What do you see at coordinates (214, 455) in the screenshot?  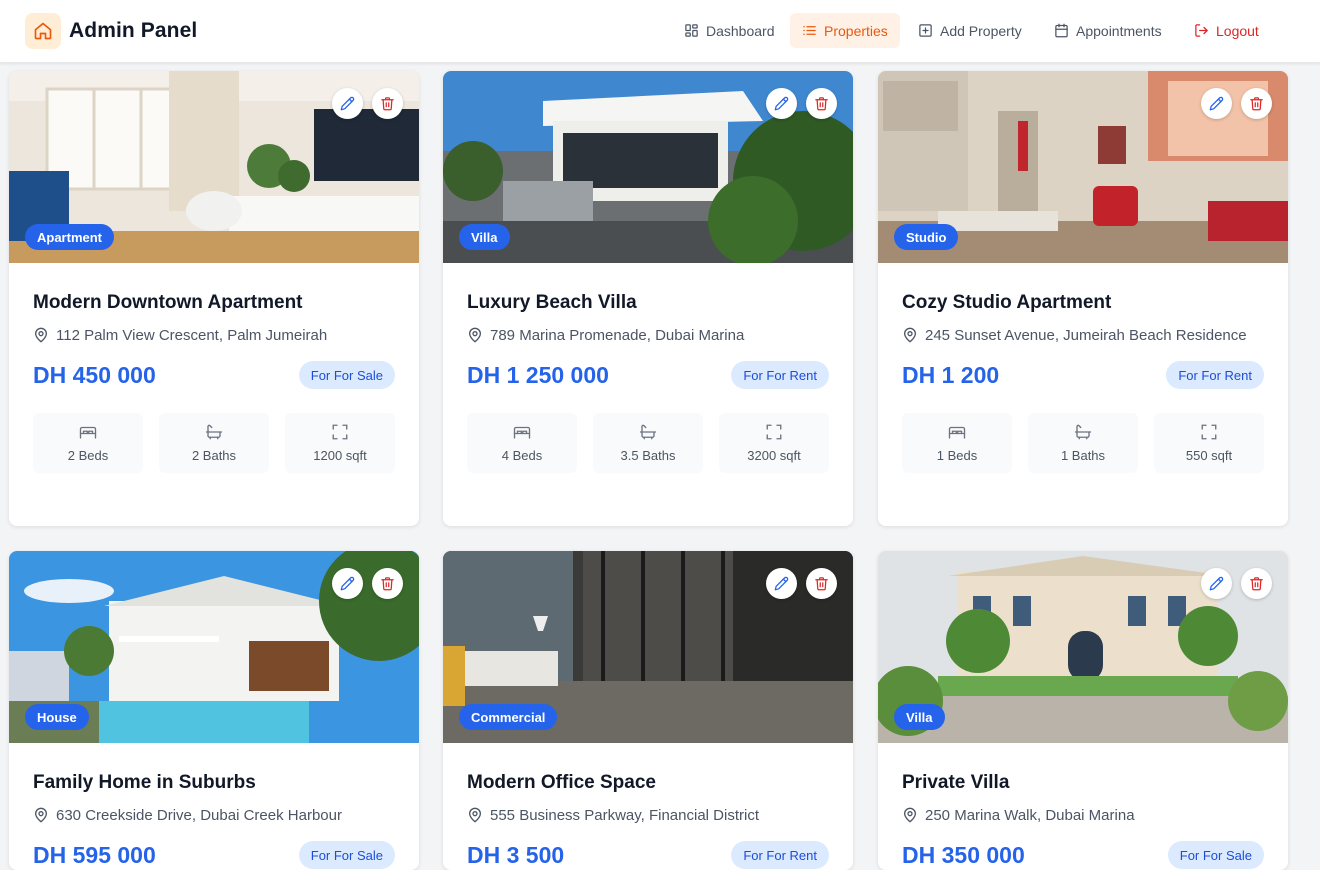 I see `baths-text: 2 Baths` at bounding box center [214, 455].